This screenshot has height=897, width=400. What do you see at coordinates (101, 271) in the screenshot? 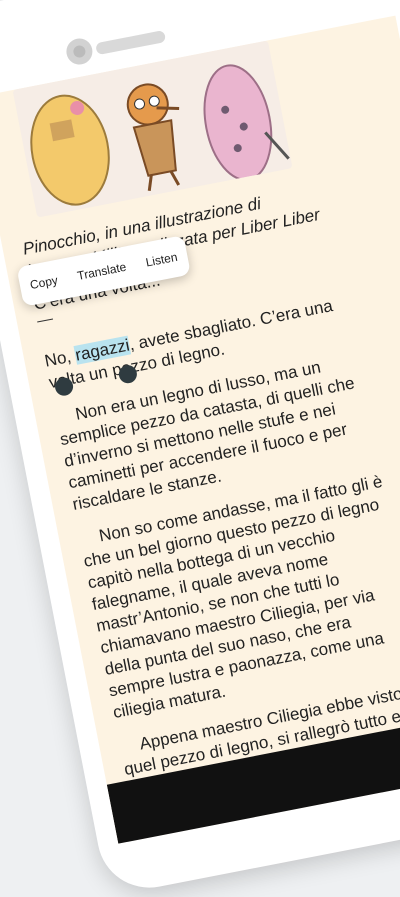
I see `translate-button: Translate` at bounding box center [101, 271].